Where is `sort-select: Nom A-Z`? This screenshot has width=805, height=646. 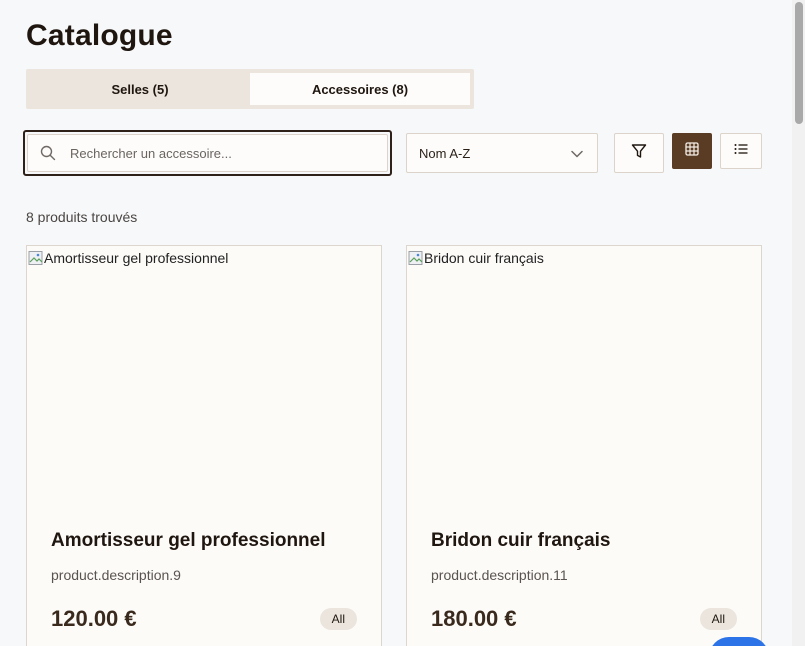
sort-select: Nom A-Z is located at coordinates (502, 153).